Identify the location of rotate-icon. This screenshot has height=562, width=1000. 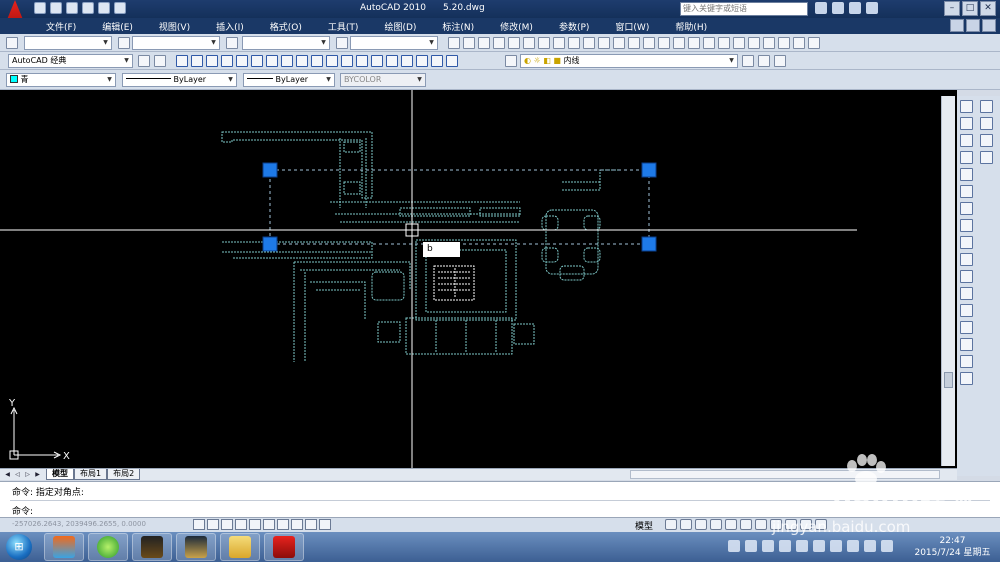
(966, 208).